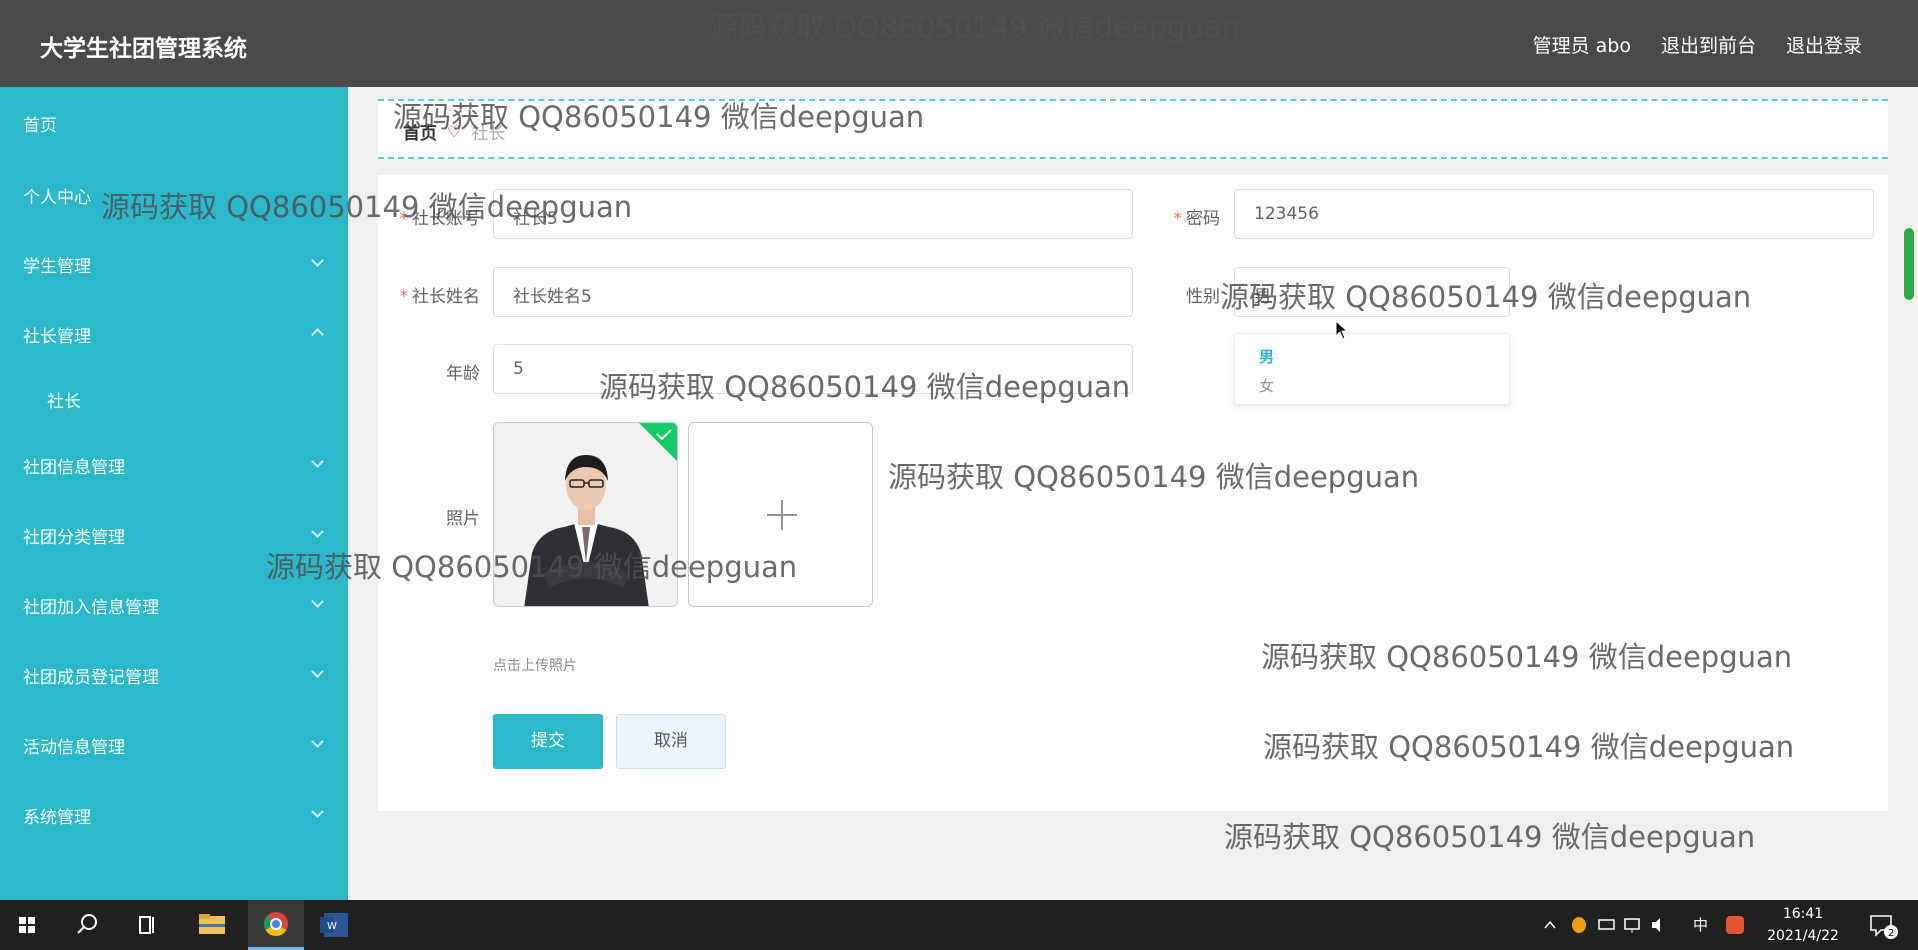 This screenshot has width=1918, height=950. What do you see at coordinates (1909, 264) in the screenshot?
I see `page-scrollbar` at bounding box center [1909, 264].